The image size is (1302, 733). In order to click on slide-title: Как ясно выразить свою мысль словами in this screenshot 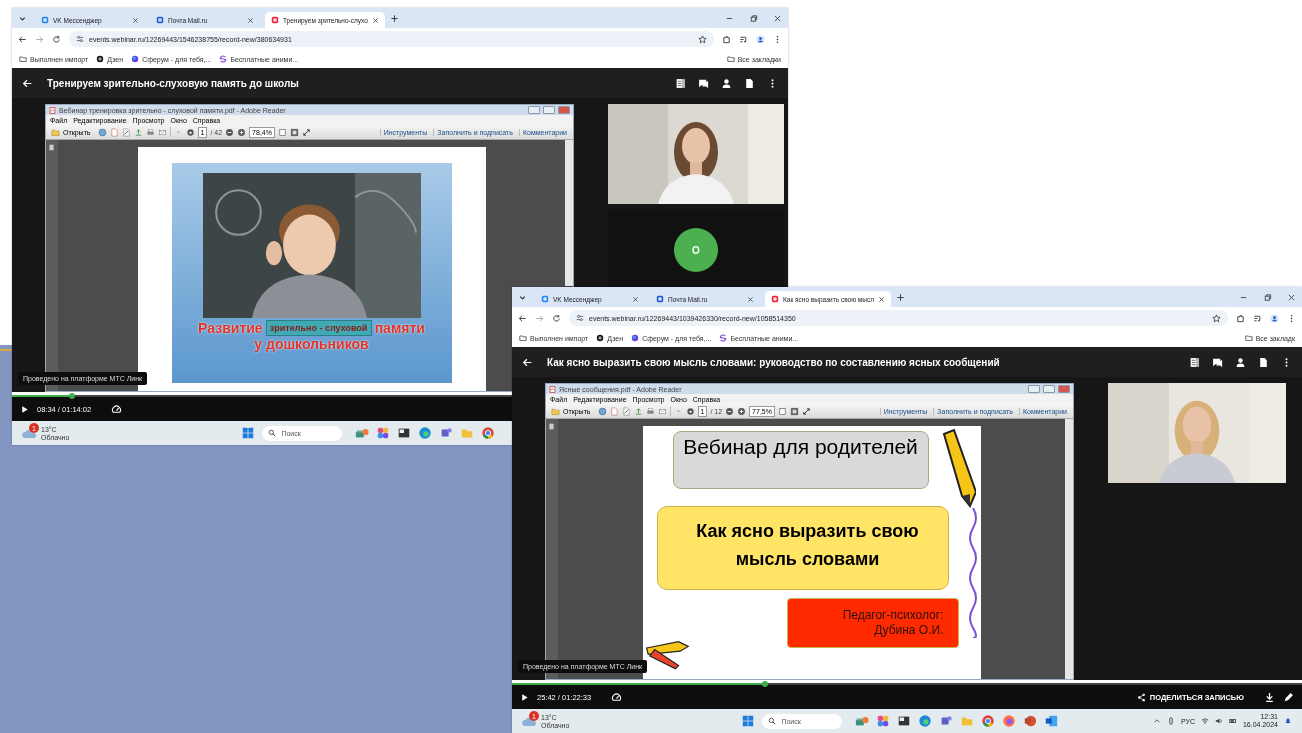, I will do `click(802, 548)`.